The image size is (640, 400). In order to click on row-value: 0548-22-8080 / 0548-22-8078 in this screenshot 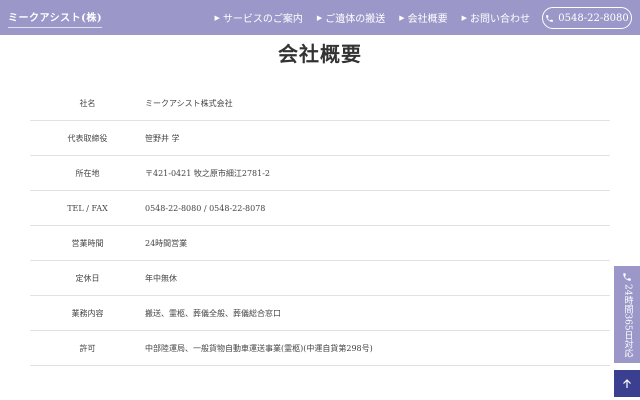, I will do `click(205, 208)`.